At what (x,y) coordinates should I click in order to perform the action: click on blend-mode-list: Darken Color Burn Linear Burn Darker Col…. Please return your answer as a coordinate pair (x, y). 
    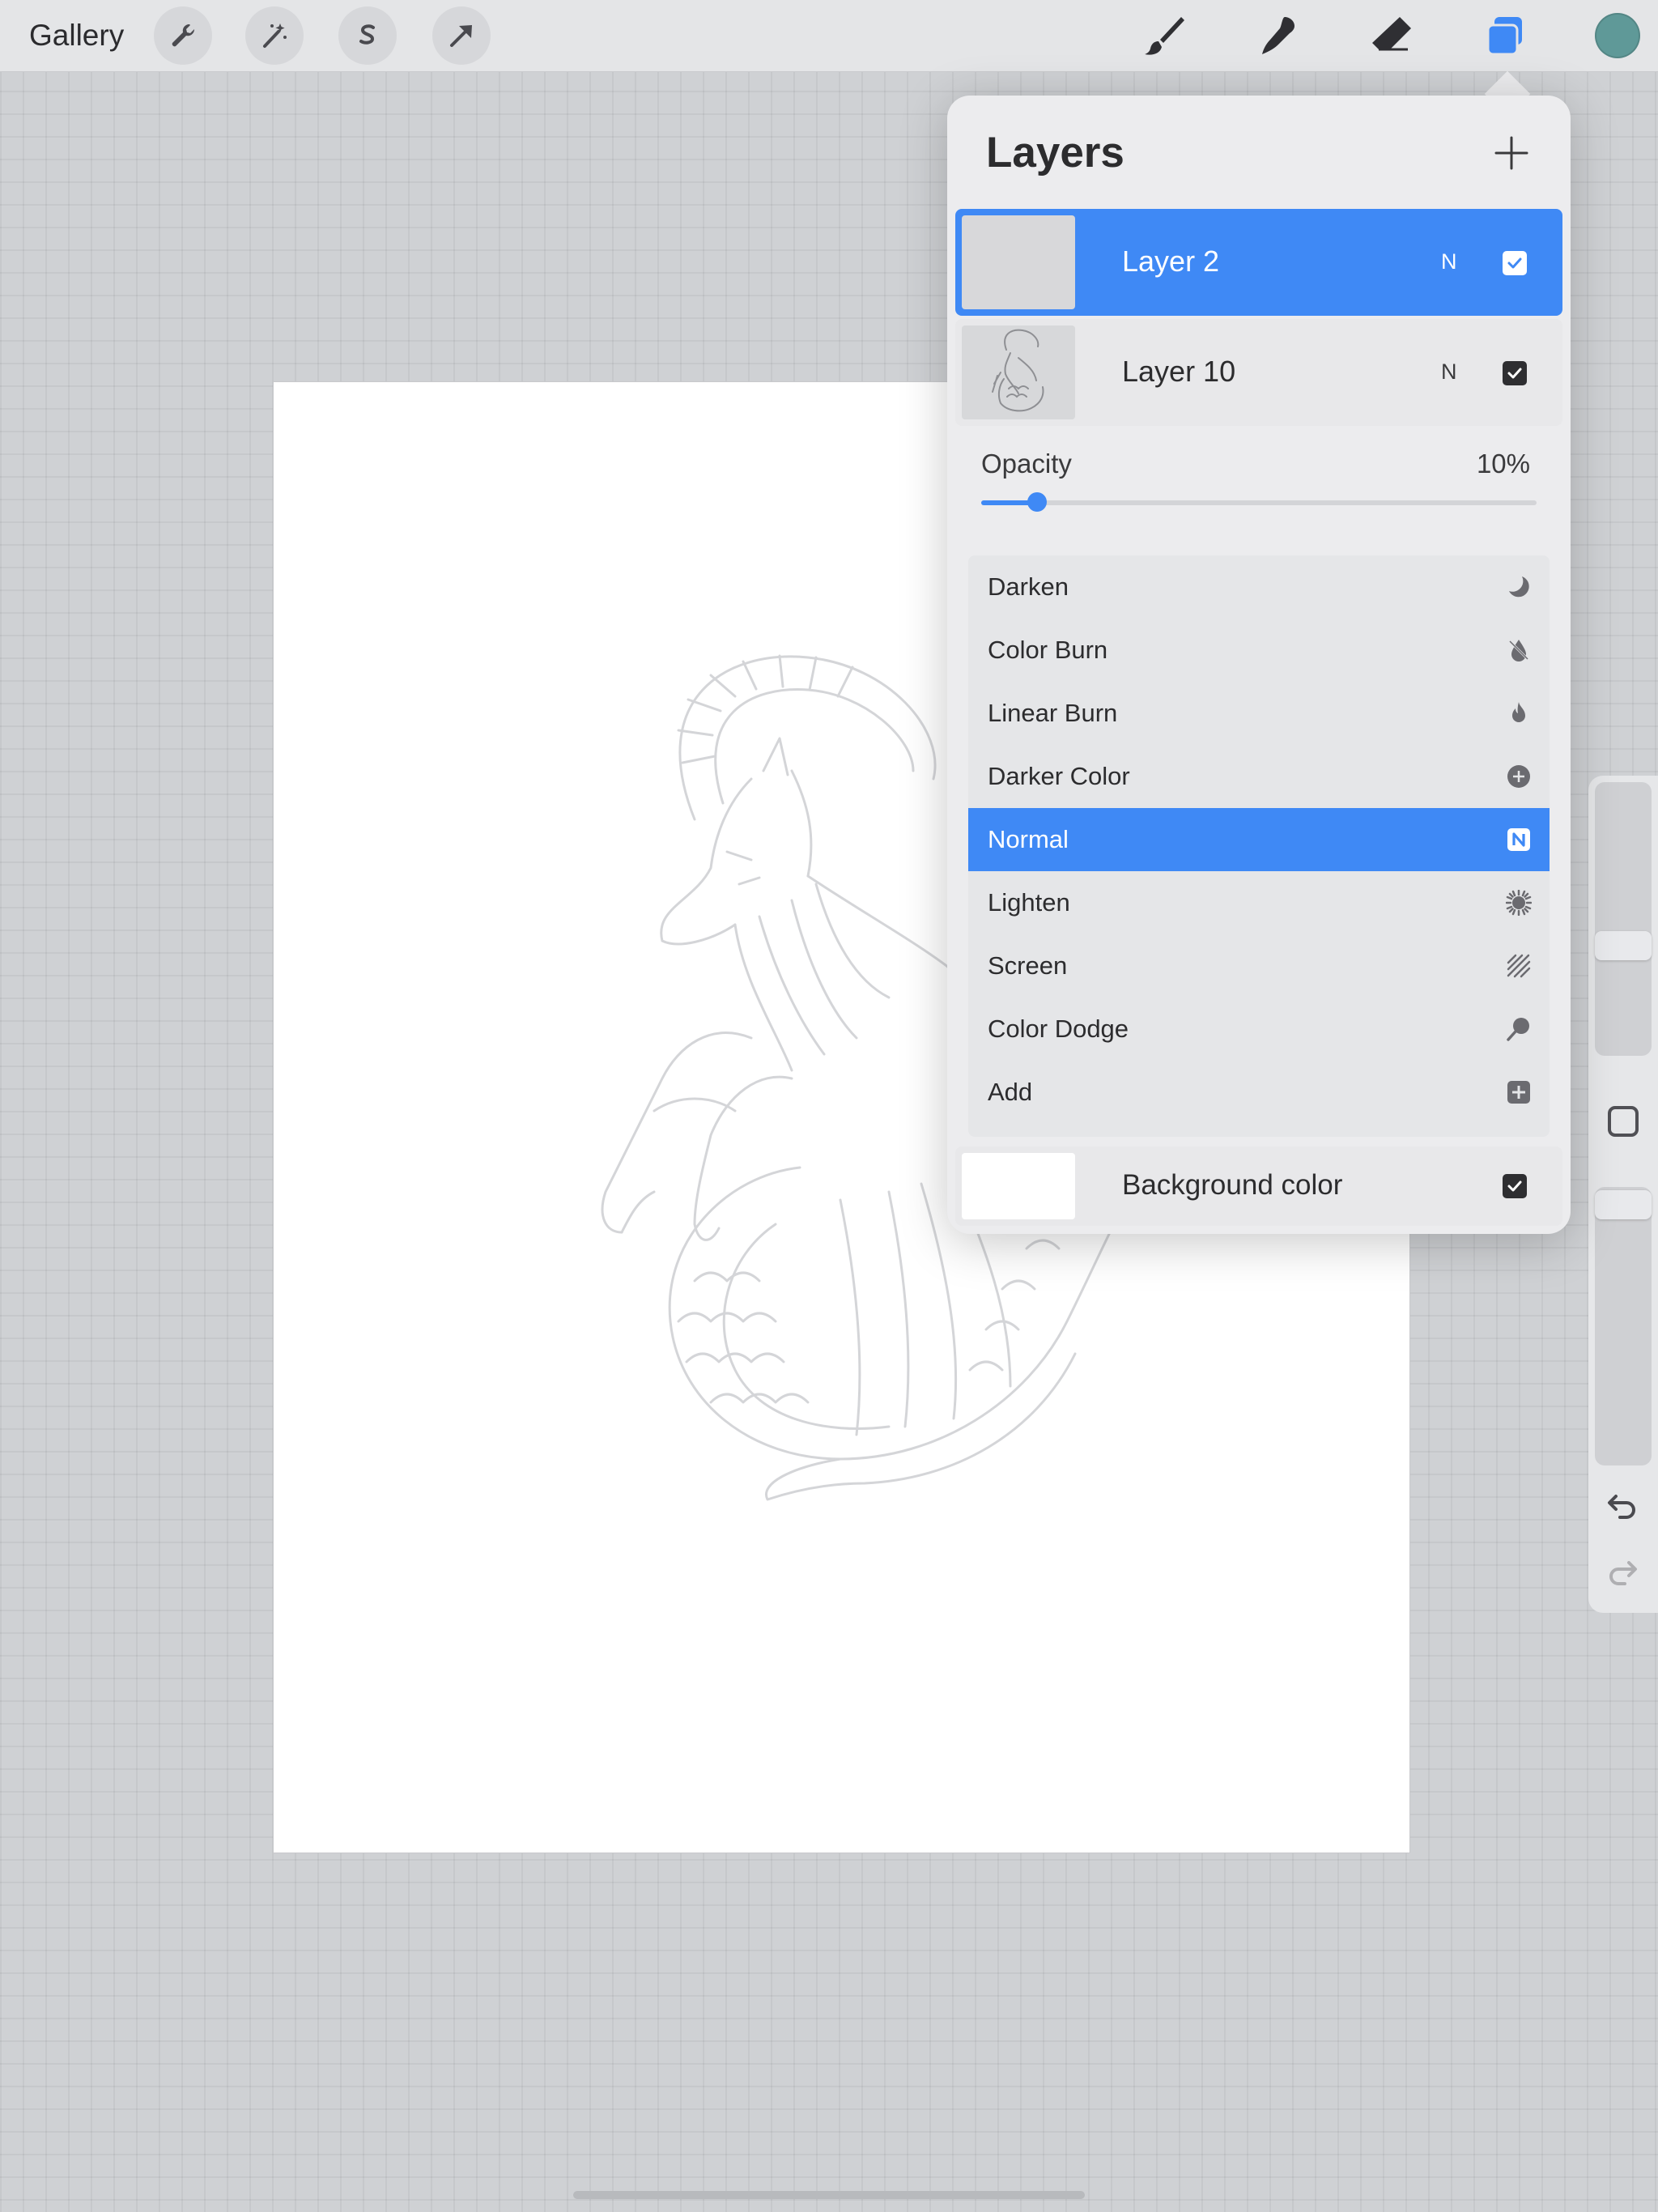
    Looking at the image, I should click on (1259, 846).